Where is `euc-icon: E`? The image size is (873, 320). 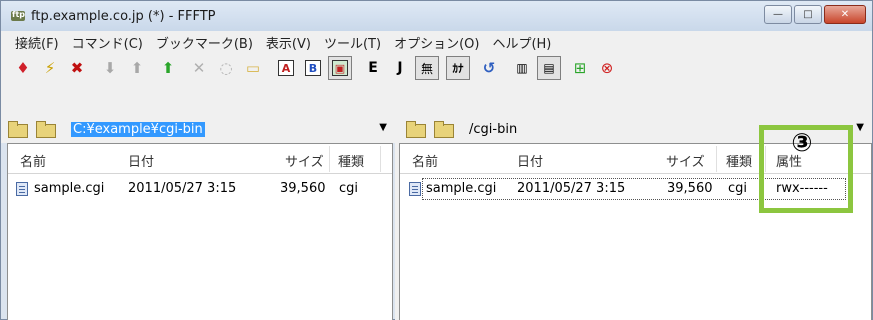
euc-icon: E is located at coordinates (373, 68).